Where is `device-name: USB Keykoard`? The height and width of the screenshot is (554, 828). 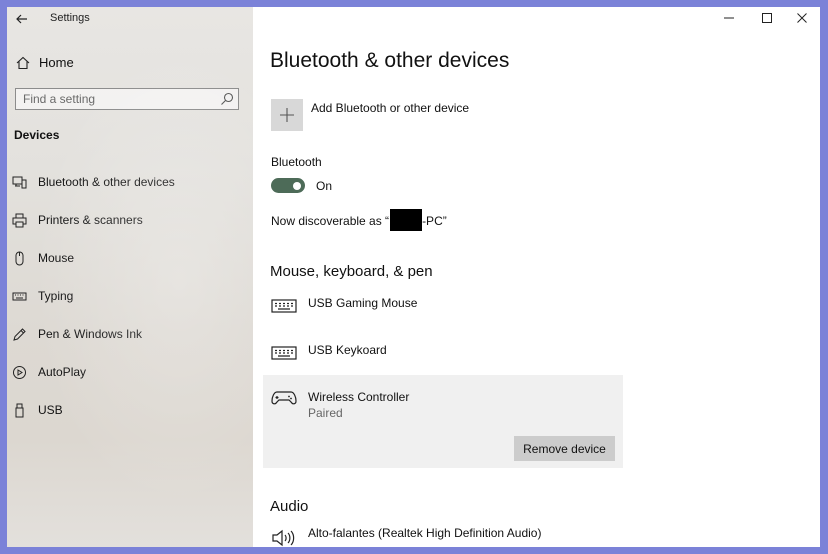
device-name: USB Keykoard is located at coordinates (347, 350).